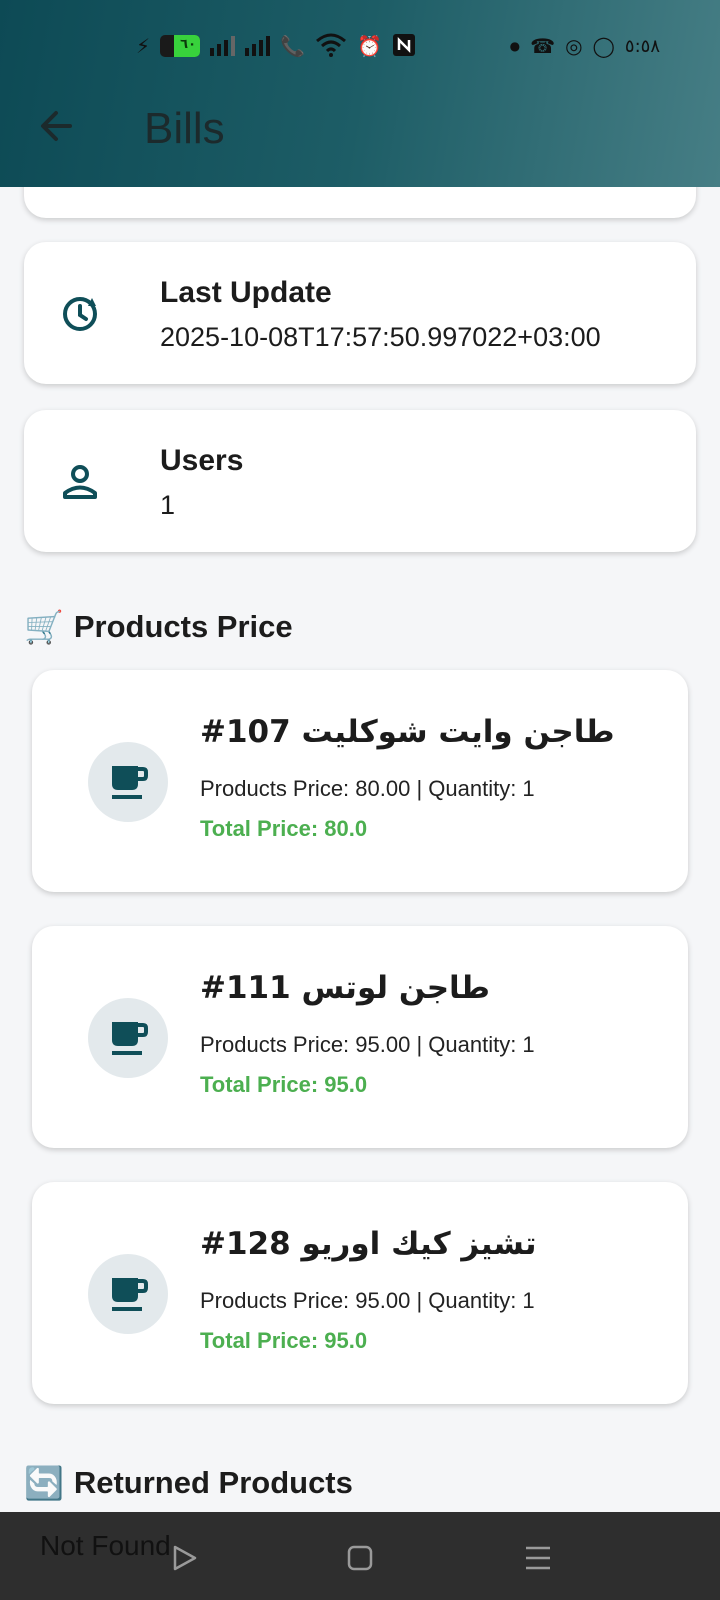 The width and height of the screenshot is (720, 1600). I want to click on square-home-icon, so click(360, 1558).